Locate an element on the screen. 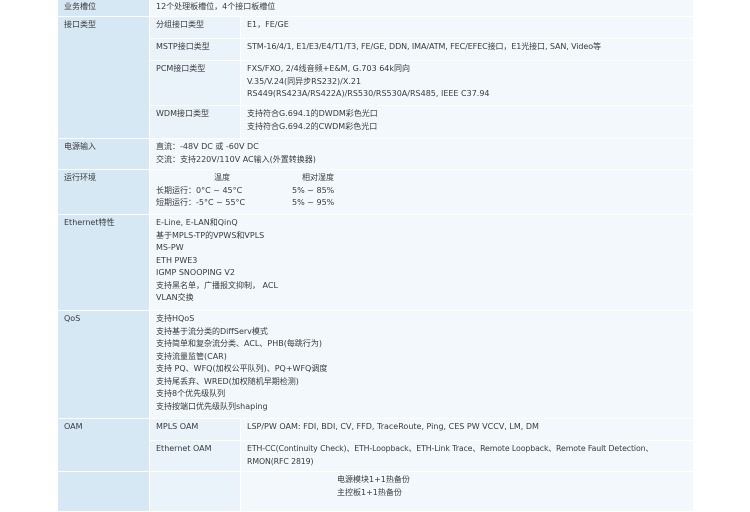 The image size is (750, 512). oam-ethernet-line: RMON(RFC 2819) is located at coordinates (280, 461).